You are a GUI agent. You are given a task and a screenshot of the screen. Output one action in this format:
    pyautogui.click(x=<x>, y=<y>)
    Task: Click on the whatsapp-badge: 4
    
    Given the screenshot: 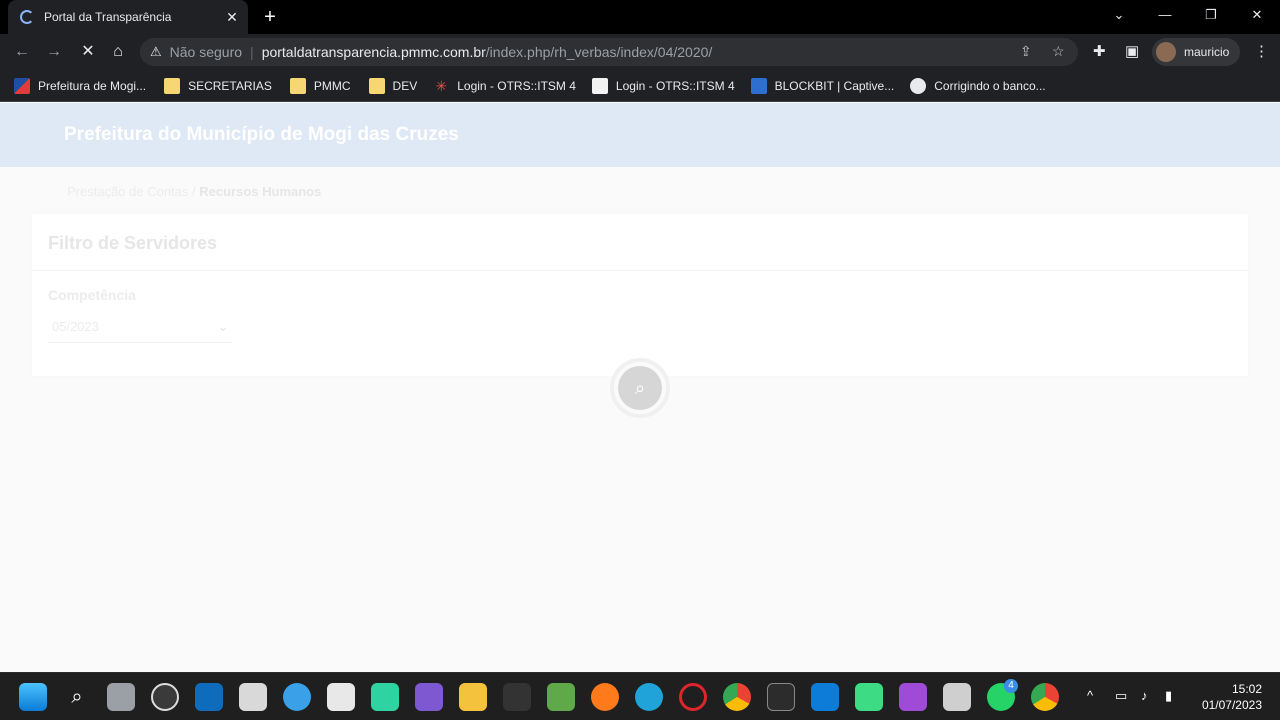 What is the action you would take?
    pyautogui.click(x=1011, y=686)
    